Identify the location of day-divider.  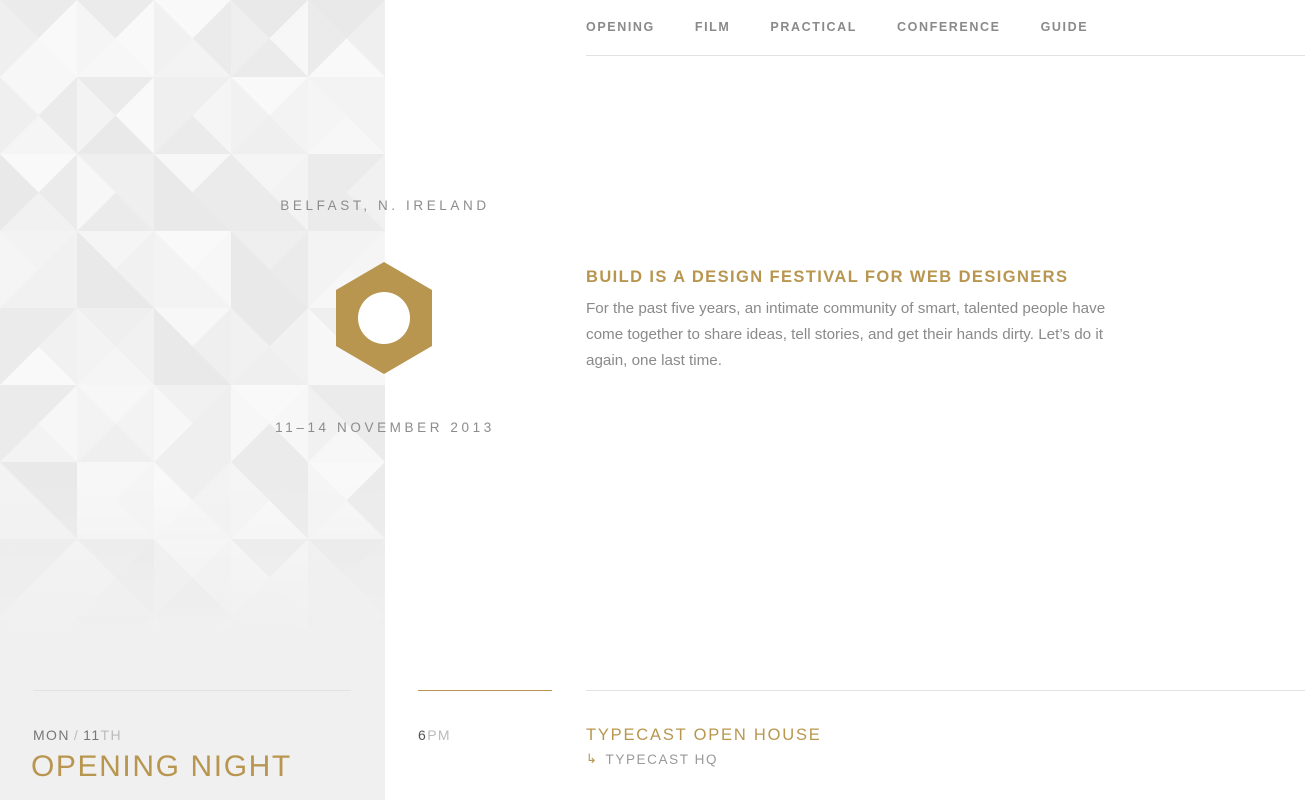
(192, 690).